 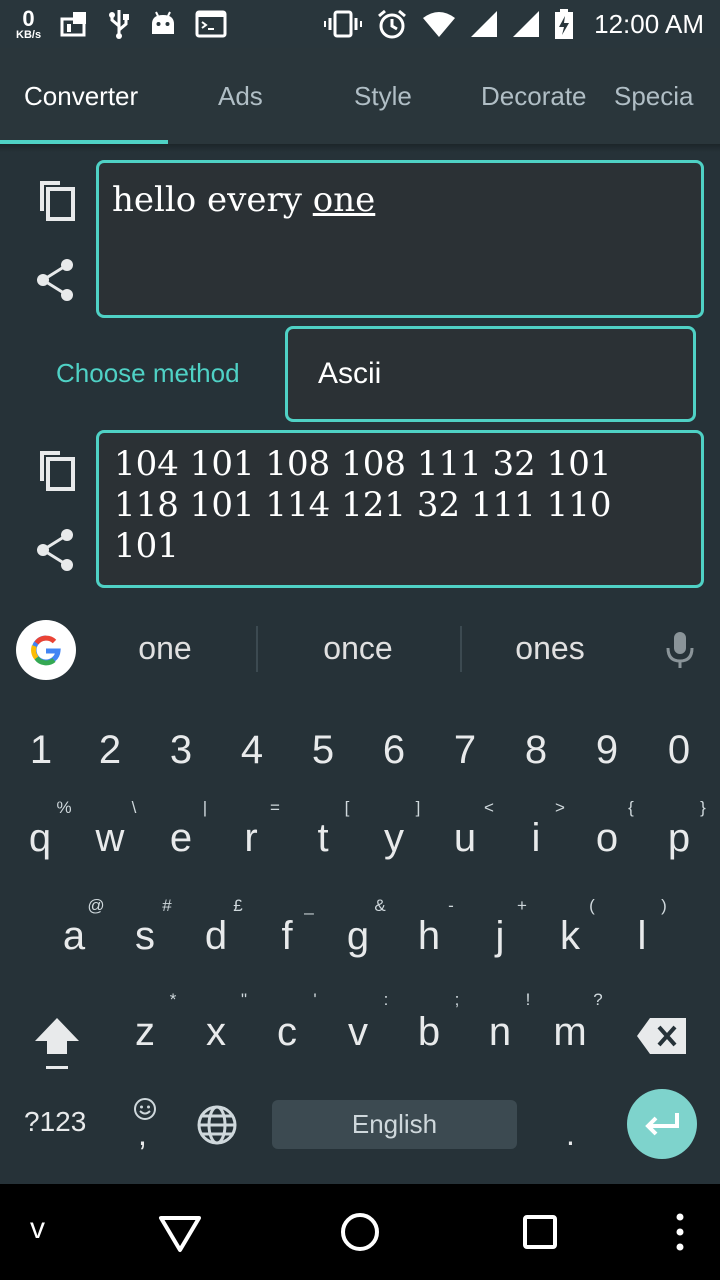 What do you see at coordinates (536, 838) in the screenshot?
I see `key-letter: i` at bounding box center [536, 838].